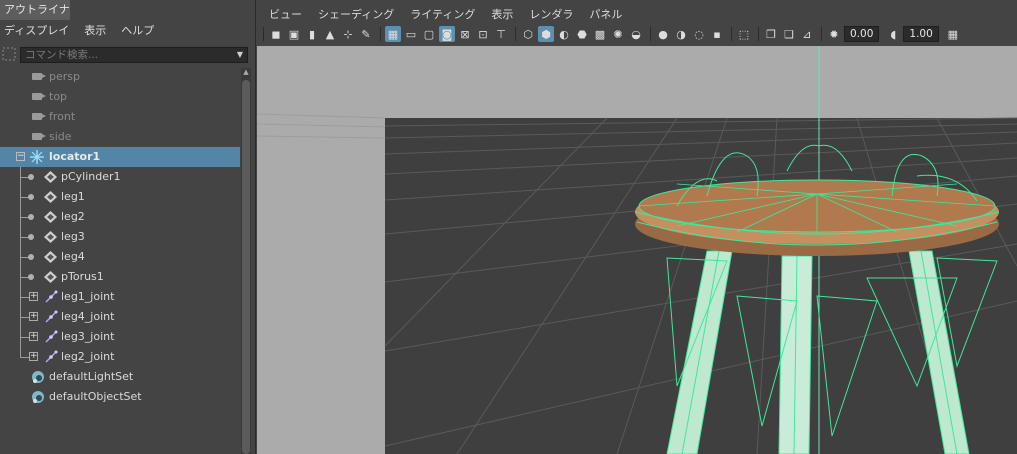  Describe the element at coordinates (546, 34) in the screenshot. I see `smooth-shade-icon: ⬢` at that location.